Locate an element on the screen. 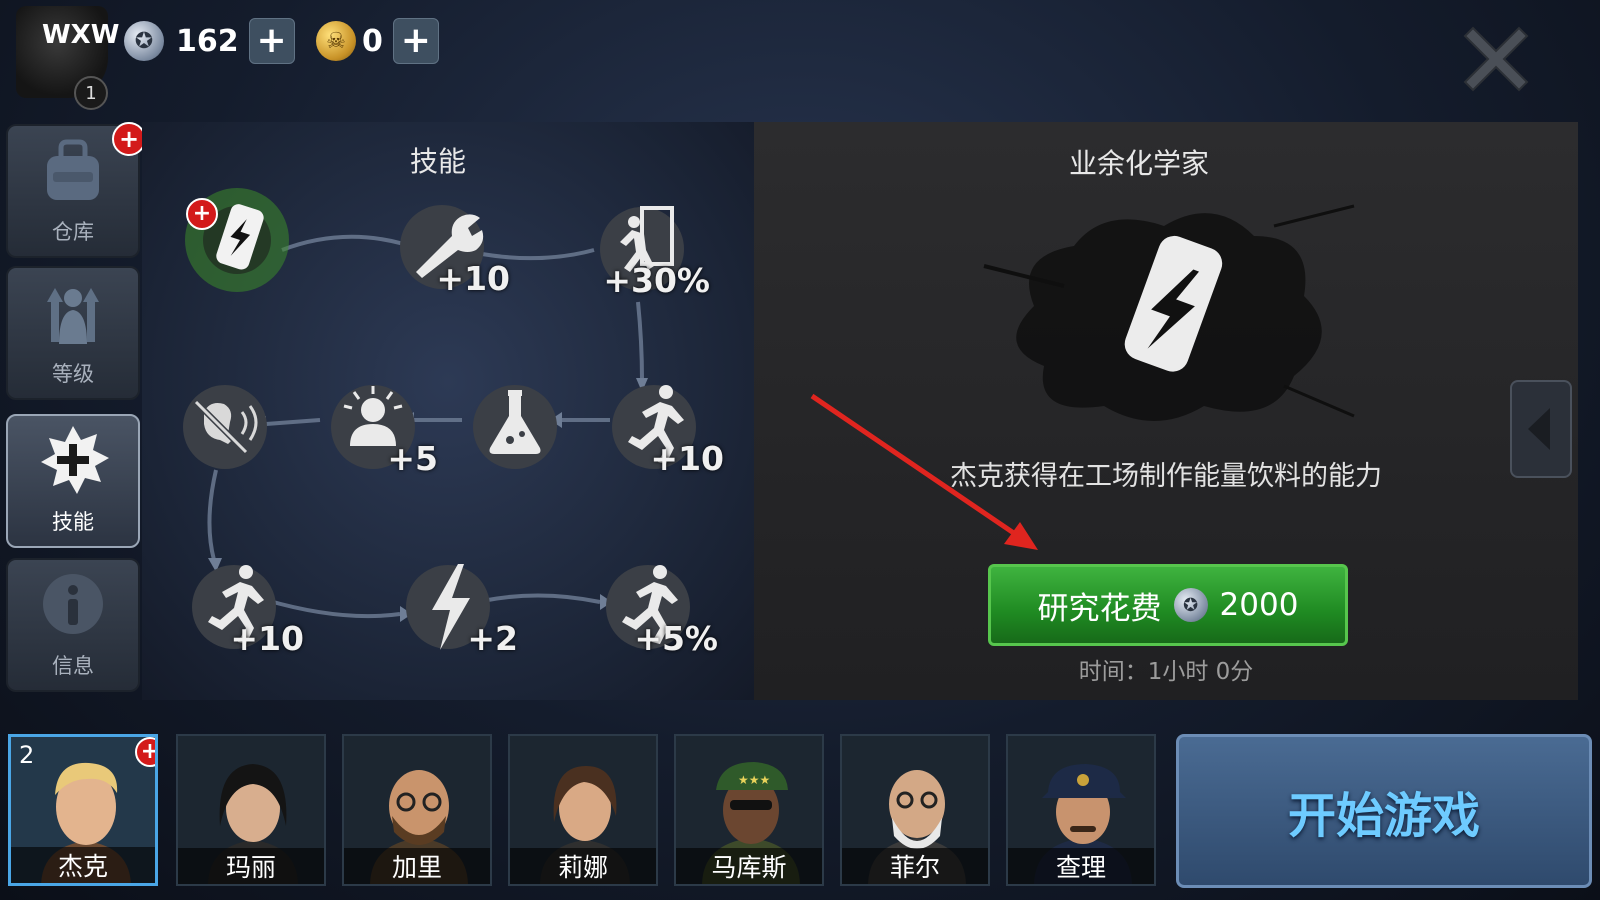 The height and width of the screenshot is (900, 1600). nav-skills: 技能 is located at coordinates (73, 481).